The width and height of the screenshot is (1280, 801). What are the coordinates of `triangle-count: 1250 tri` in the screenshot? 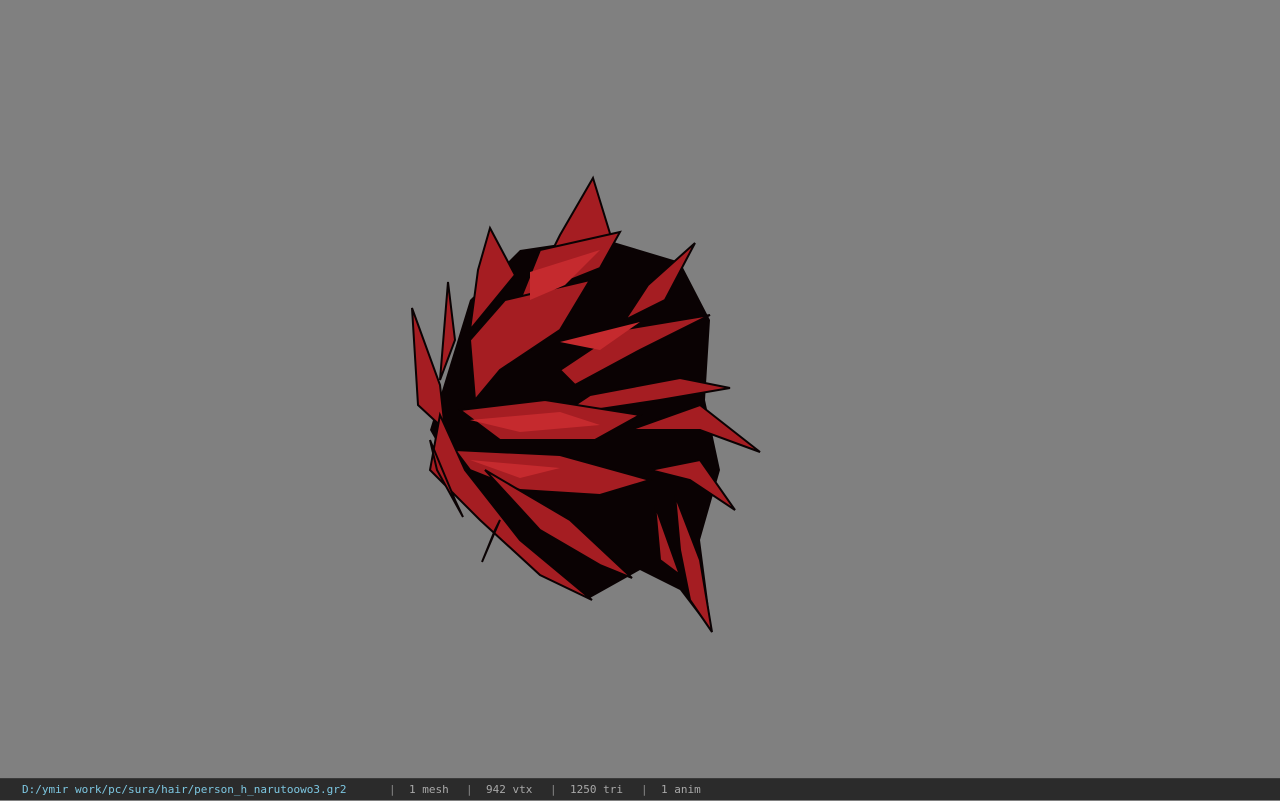 It's located at (596, 789).